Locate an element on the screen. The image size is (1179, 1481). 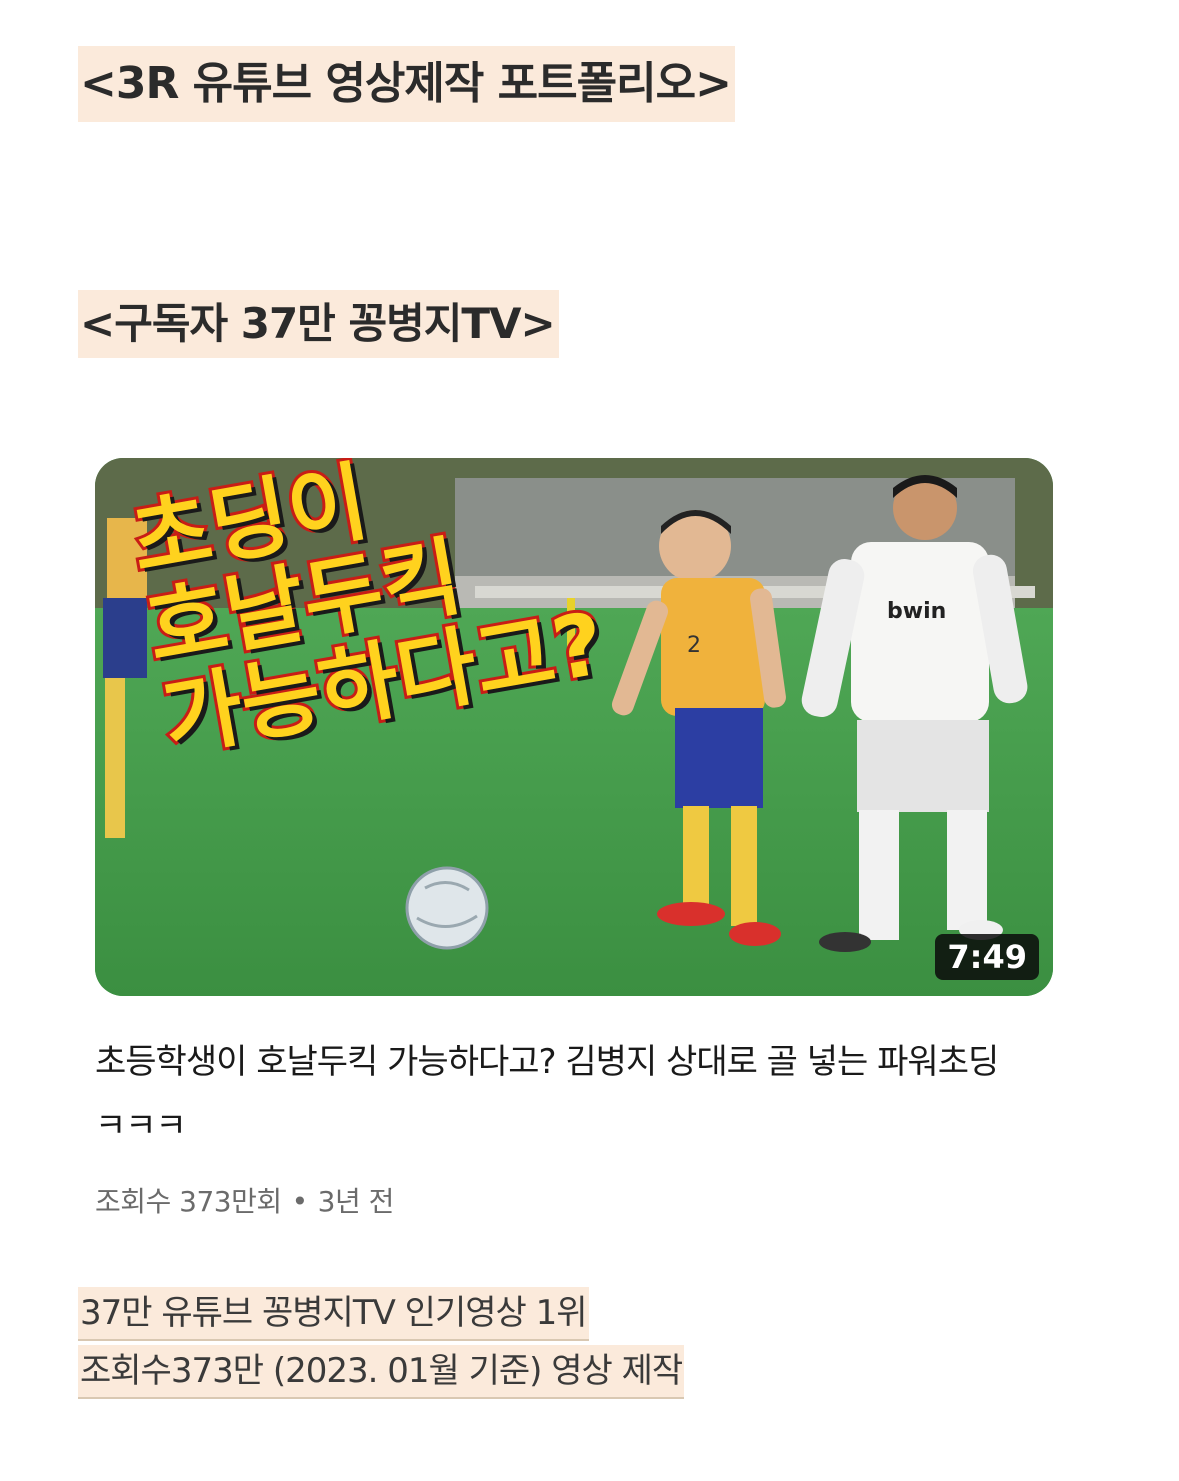
video-meta: 조회수 373만회 • 3년 전 is located at coordinates (244, 1200).